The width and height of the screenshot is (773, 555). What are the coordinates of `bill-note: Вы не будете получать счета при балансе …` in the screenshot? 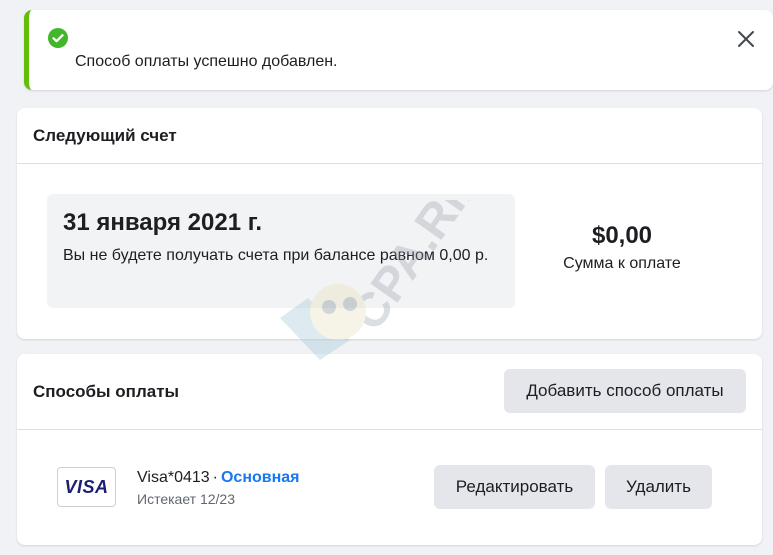 It's located at (276, 255).